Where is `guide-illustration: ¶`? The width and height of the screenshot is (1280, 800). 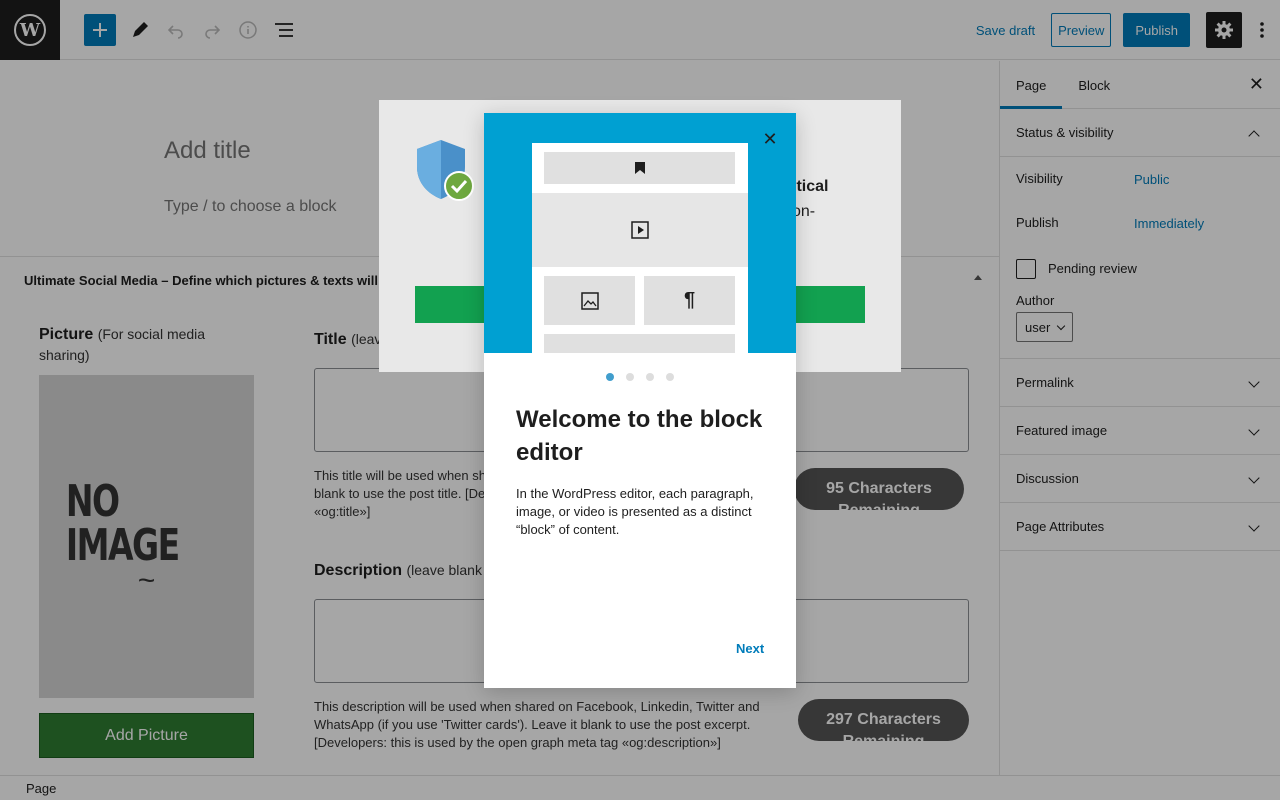
guide-illustration: ¶ is located at coordinates (640, 233).